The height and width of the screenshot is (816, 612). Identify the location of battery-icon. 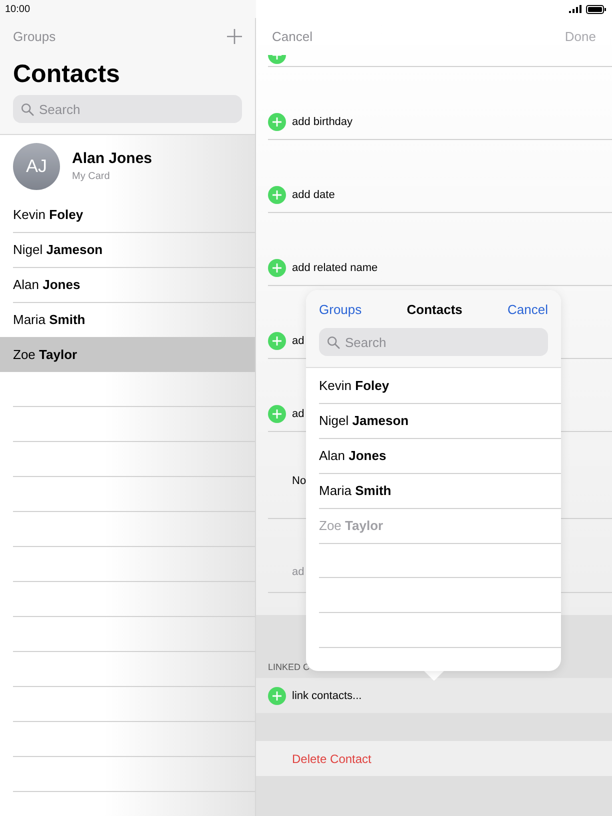
(596, 9).